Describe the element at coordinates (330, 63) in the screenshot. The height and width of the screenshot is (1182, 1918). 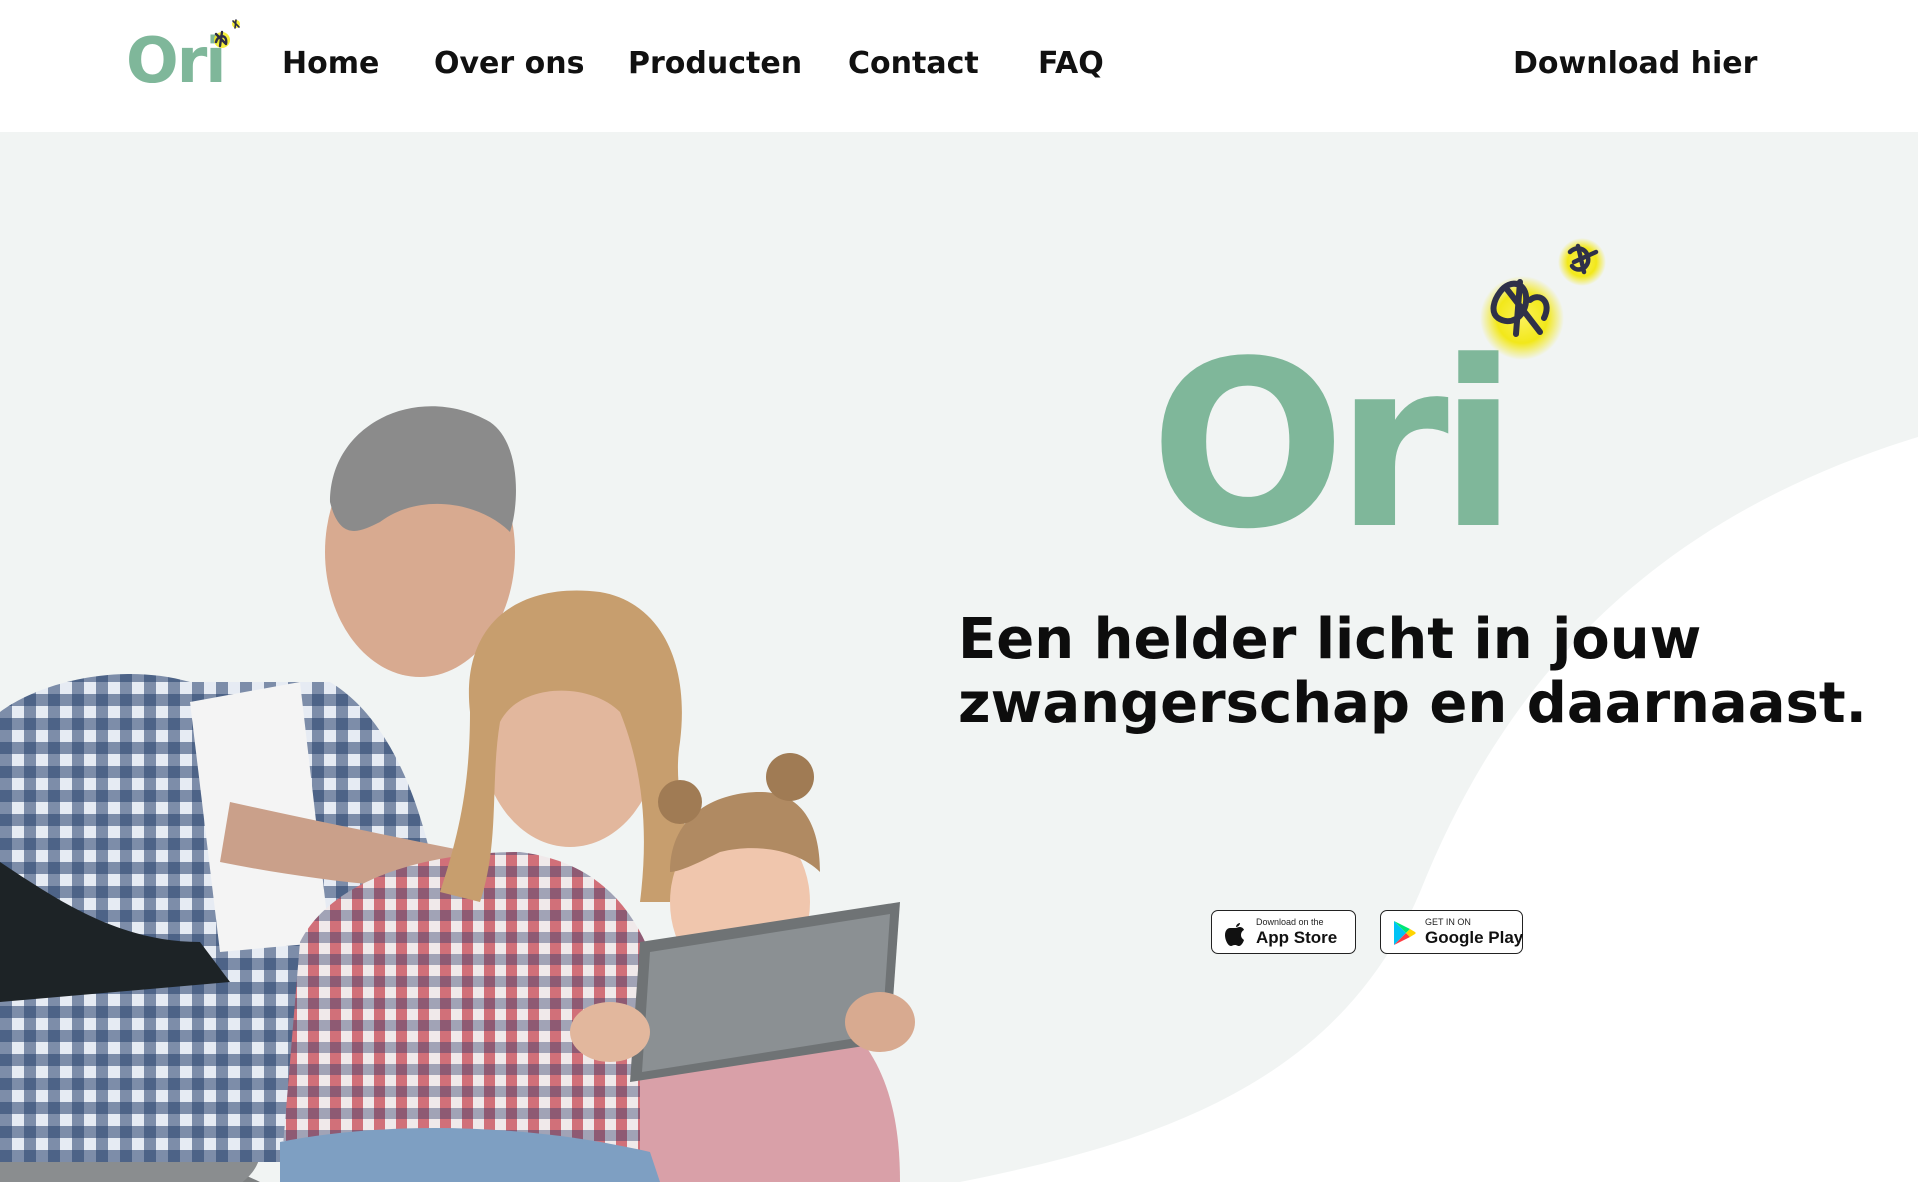
I see `nav-home: Home` at that location.